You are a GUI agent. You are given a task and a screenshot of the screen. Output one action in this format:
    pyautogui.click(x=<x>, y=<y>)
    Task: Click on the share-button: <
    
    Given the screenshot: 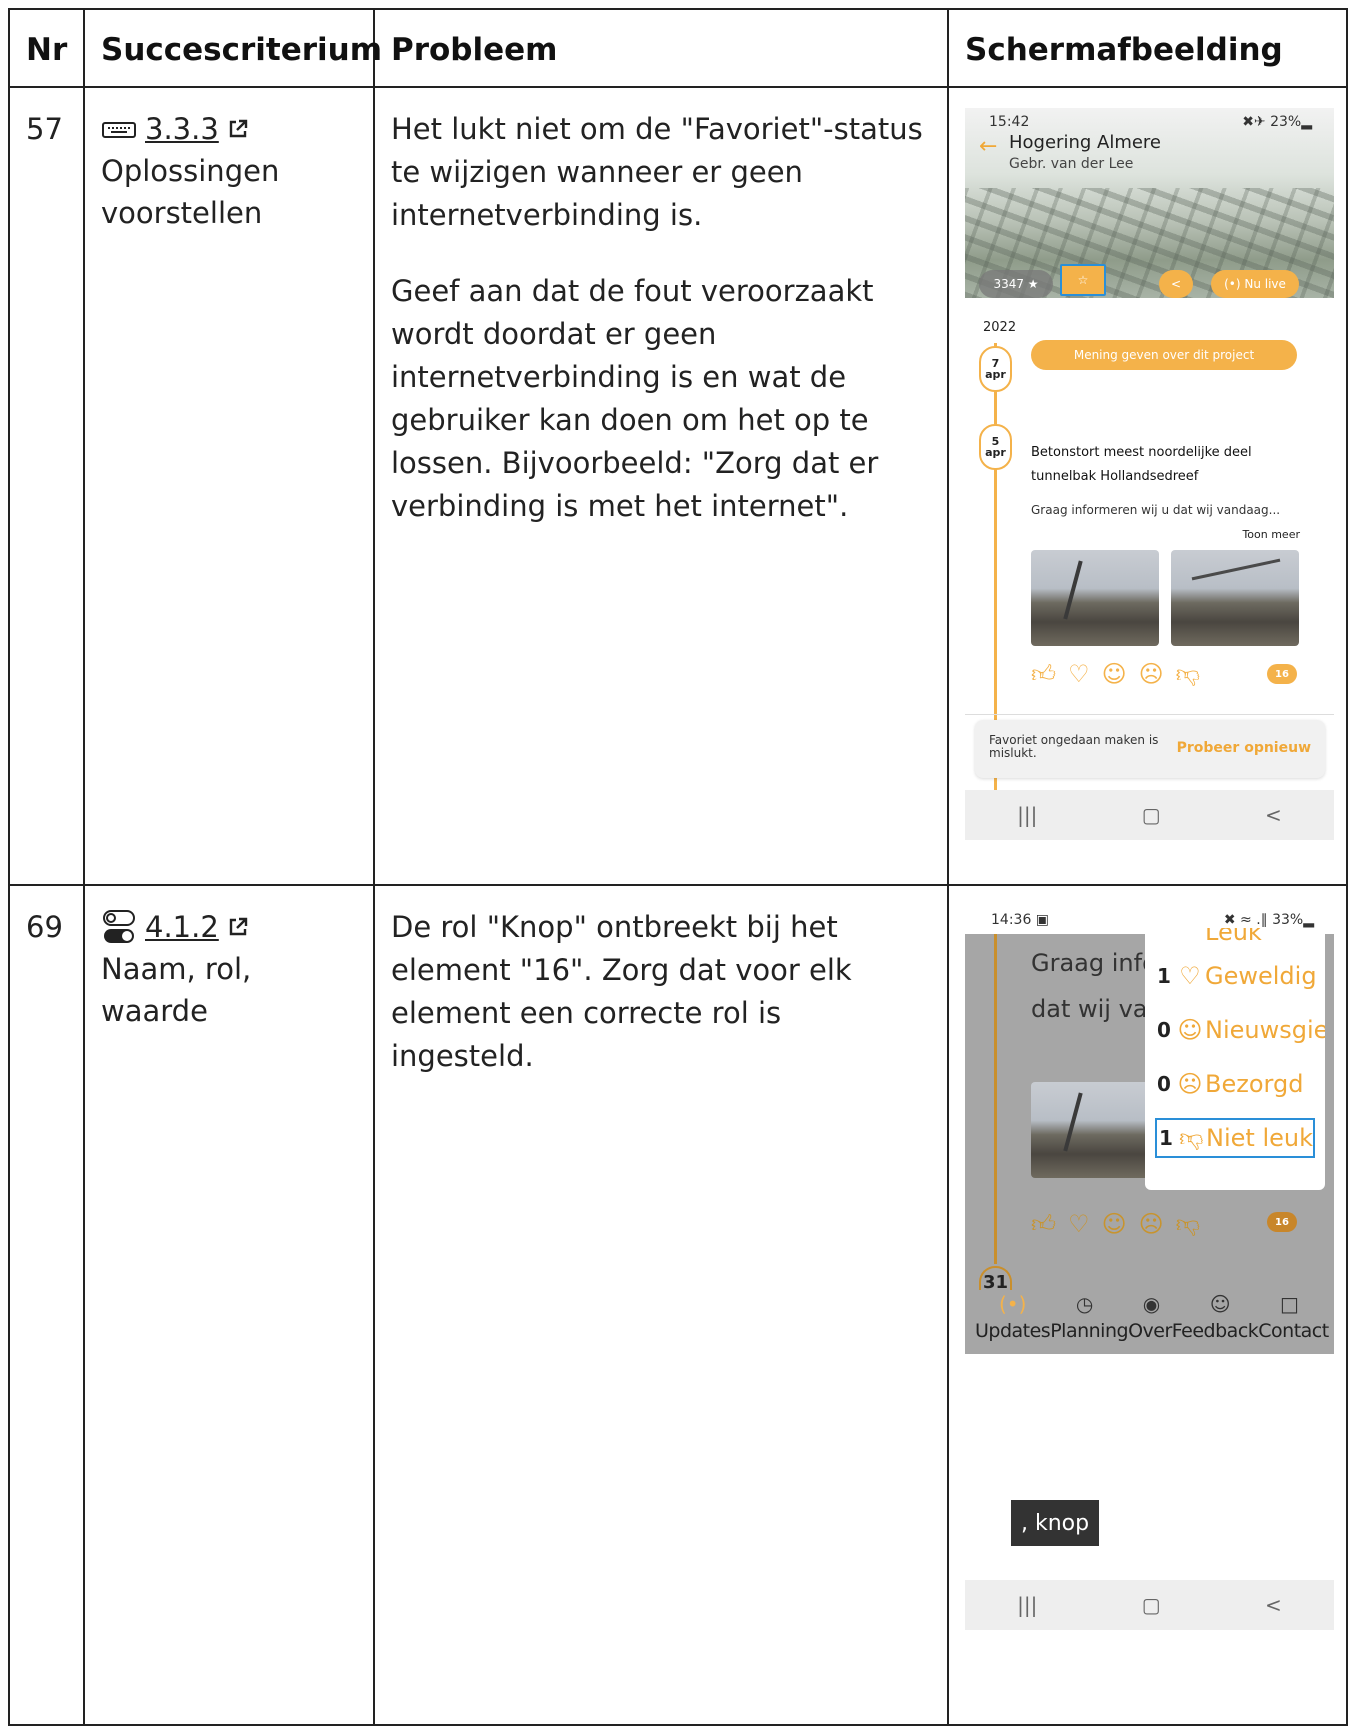 What is the action you would take?
    pyautogui.click(x=1176, y=284)
    